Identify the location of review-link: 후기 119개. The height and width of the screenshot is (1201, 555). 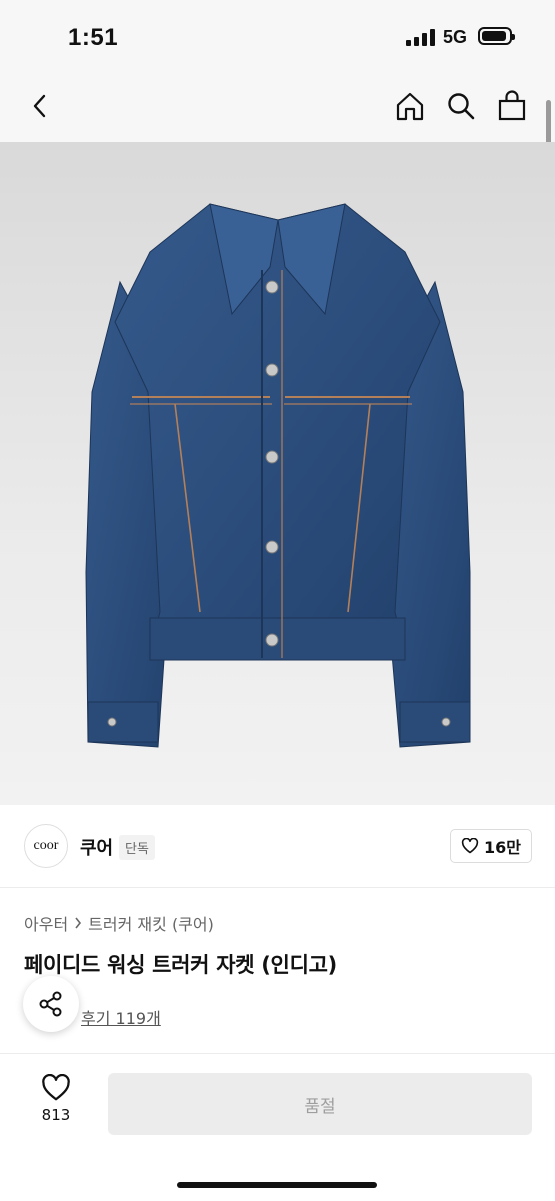
(121, 1017).